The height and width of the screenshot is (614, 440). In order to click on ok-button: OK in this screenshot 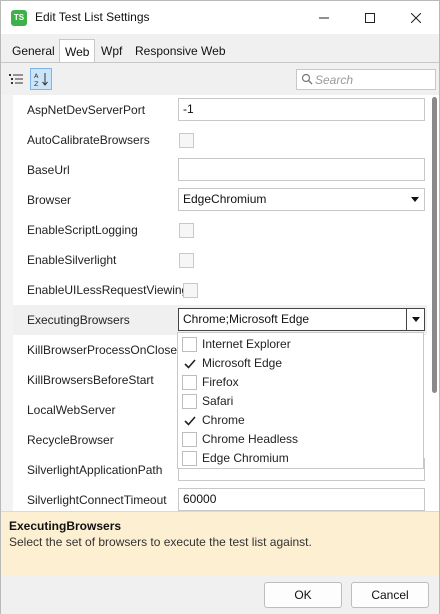, I will do `click(303, 595)`.